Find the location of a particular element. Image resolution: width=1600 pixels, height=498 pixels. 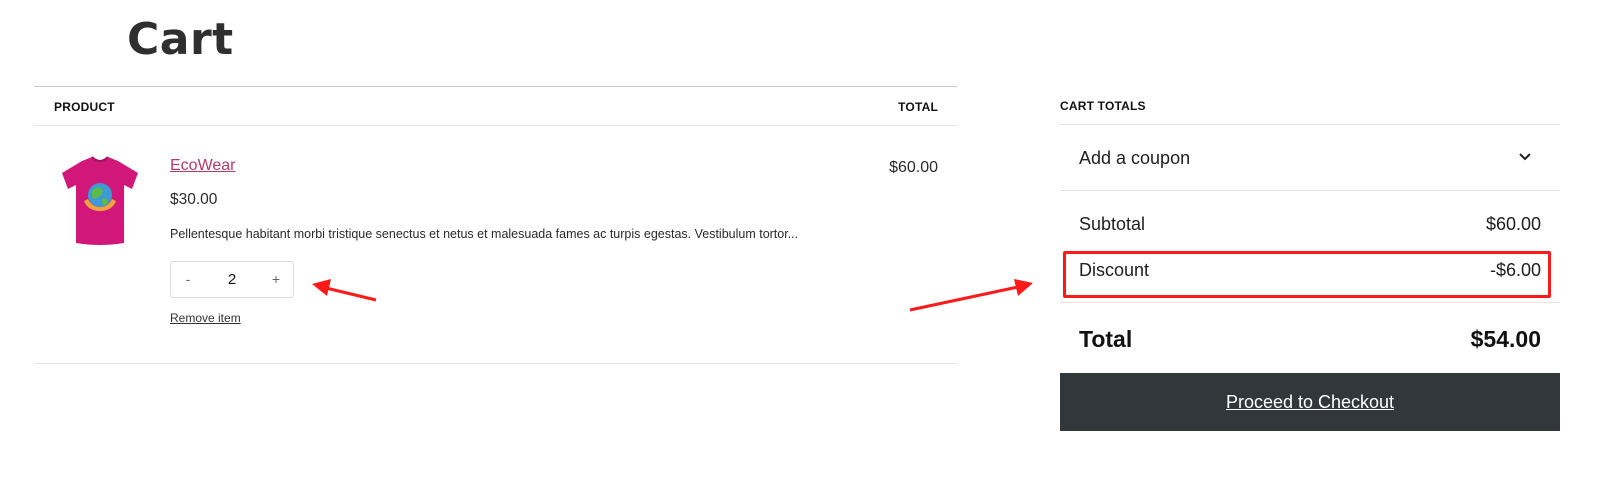

line-total: $60.00 is located at coordinates (913, 167).